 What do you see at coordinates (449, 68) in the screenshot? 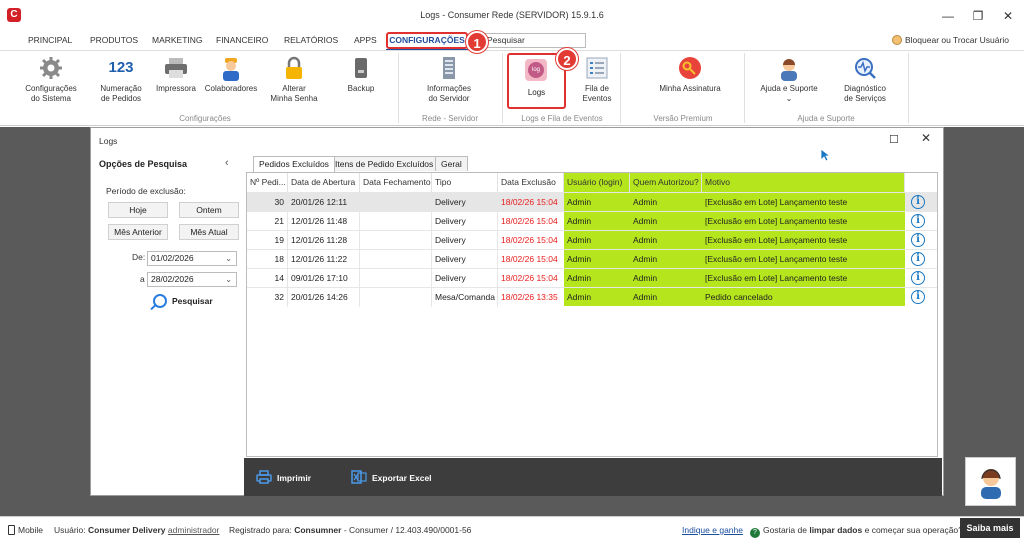
I see `server-icon` at bounding box center [449, 68].